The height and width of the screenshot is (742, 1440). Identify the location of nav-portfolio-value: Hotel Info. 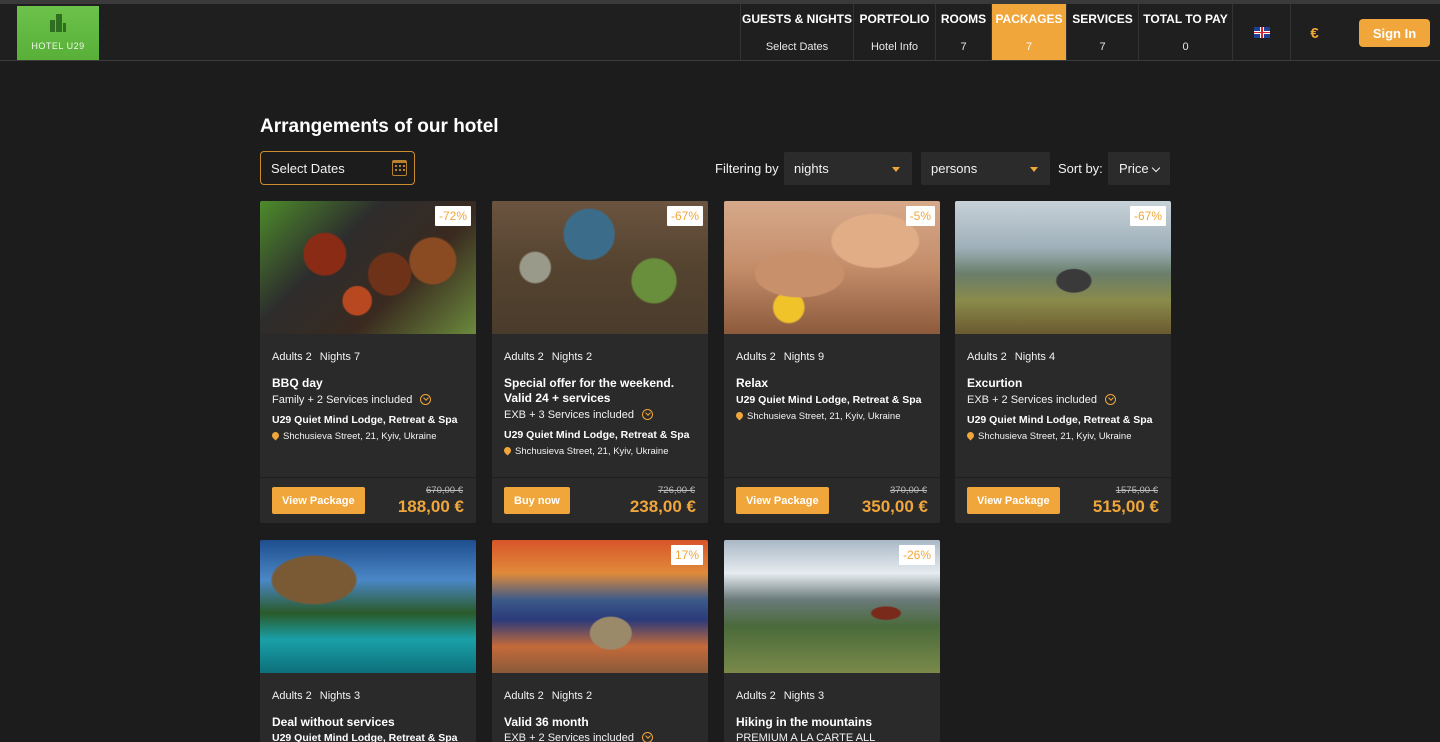
(894, 47).